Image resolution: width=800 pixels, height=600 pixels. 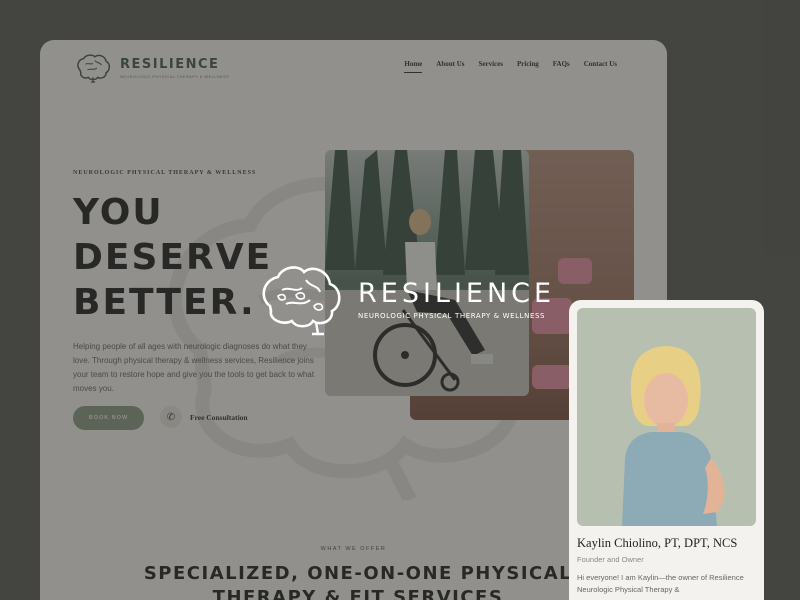 I want to click on profile-portrait-illustration, so click(x=673, y=436).